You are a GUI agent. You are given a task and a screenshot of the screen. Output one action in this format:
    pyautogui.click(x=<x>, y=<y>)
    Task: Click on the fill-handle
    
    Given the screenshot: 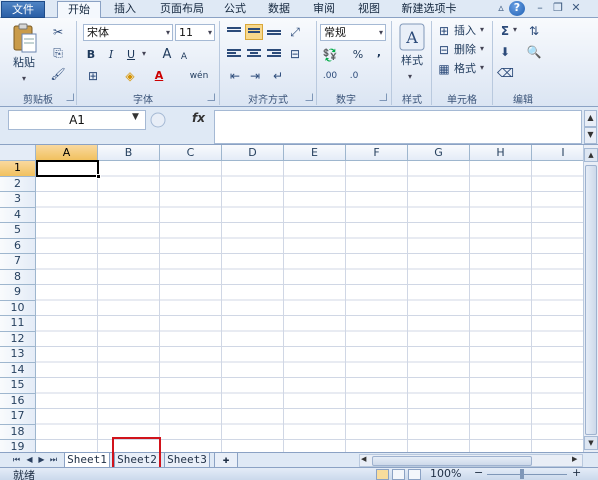 What is the action you would take?
    pyautogui.click(x=98, y=176)
    